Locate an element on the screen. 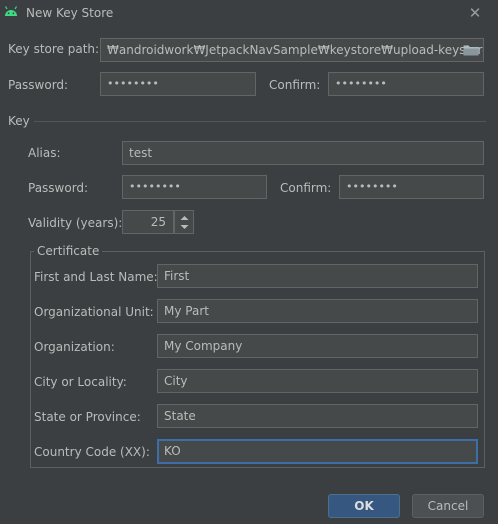 Image resolution: width=498 pixels, height=524 pixels. keystore-password-label: Password: is located at coordinates (38, 85).